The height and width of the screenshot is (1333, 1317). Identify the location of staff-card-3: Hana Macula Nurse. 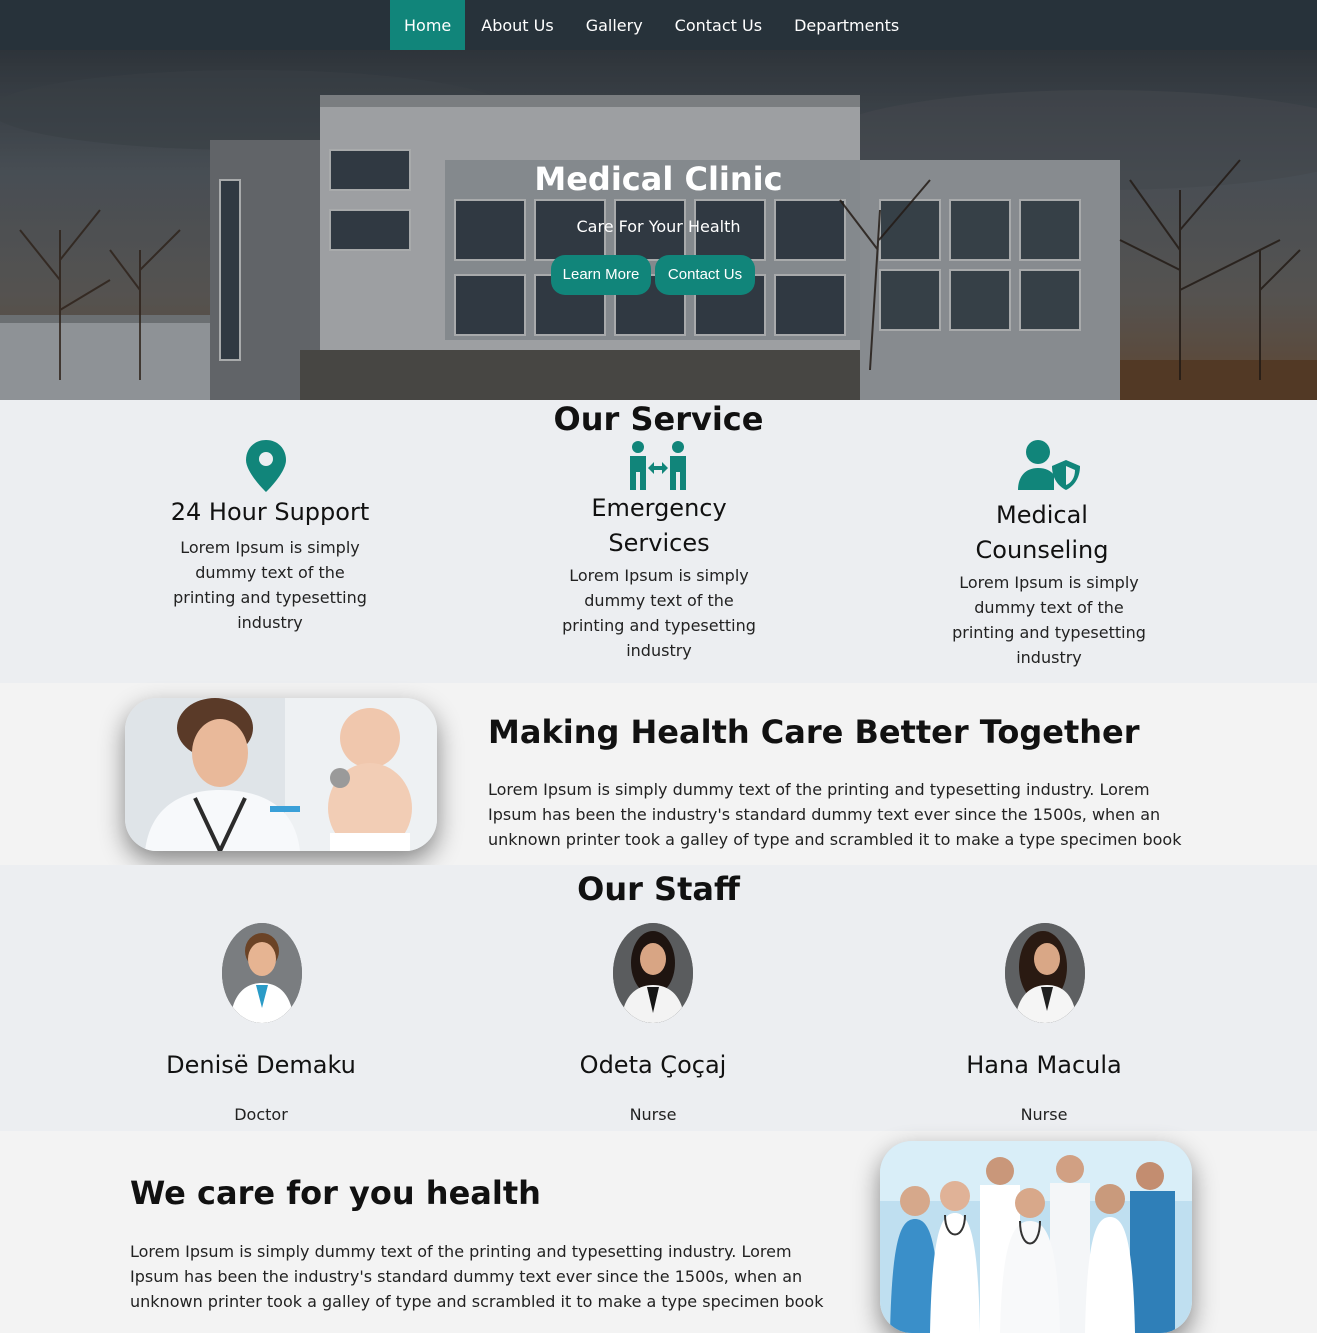
(1044, 1025).